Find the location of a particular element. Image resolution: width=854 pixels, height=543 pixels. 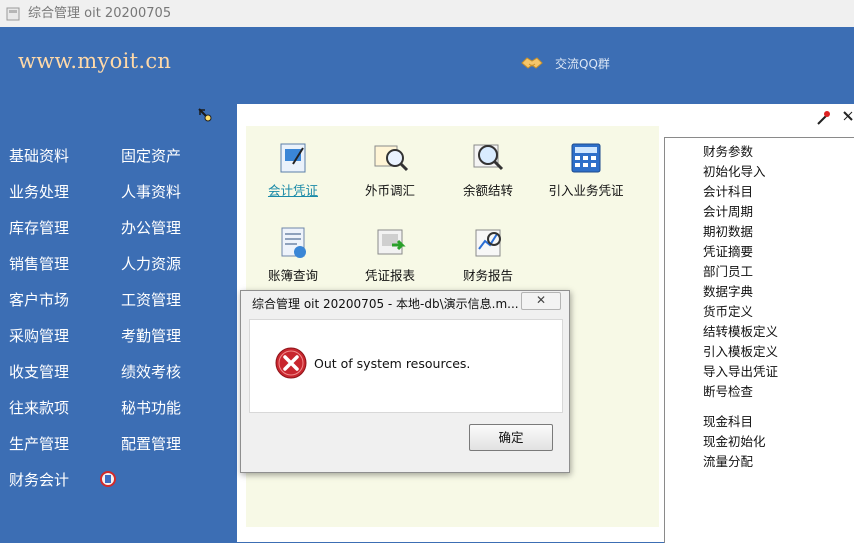

nav-item: 工资管理 is located at coordinates (151, 299).